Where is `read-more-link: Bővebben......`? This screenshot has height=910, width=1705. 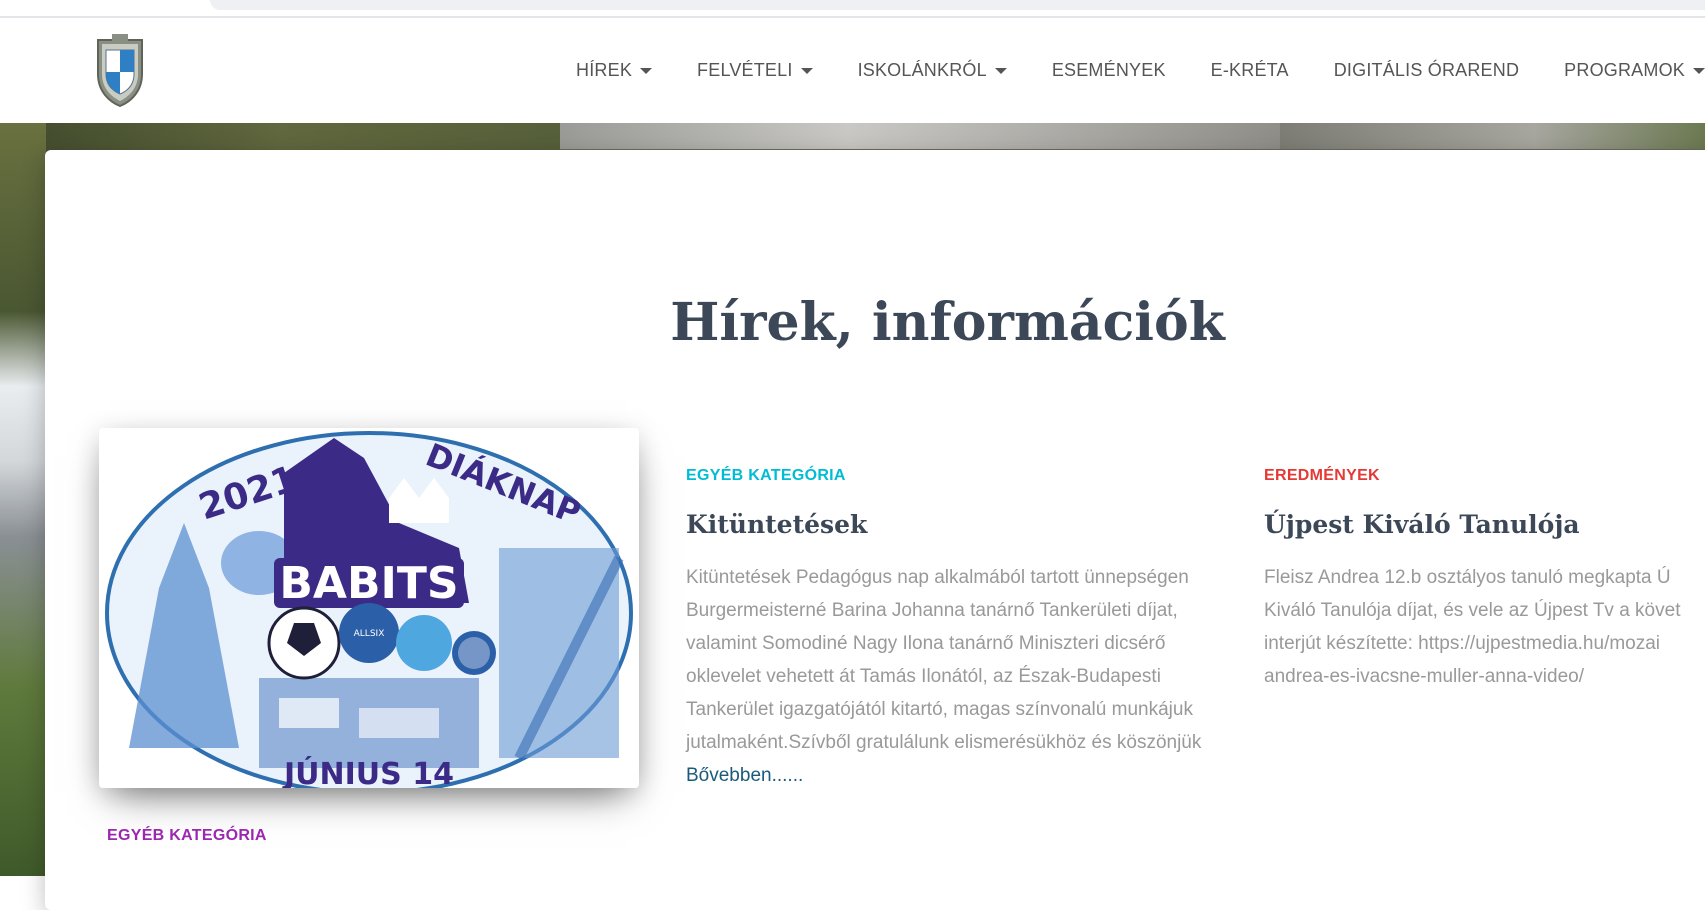
read-more-link: Bővebben...... is located at coordinates (744, 775).